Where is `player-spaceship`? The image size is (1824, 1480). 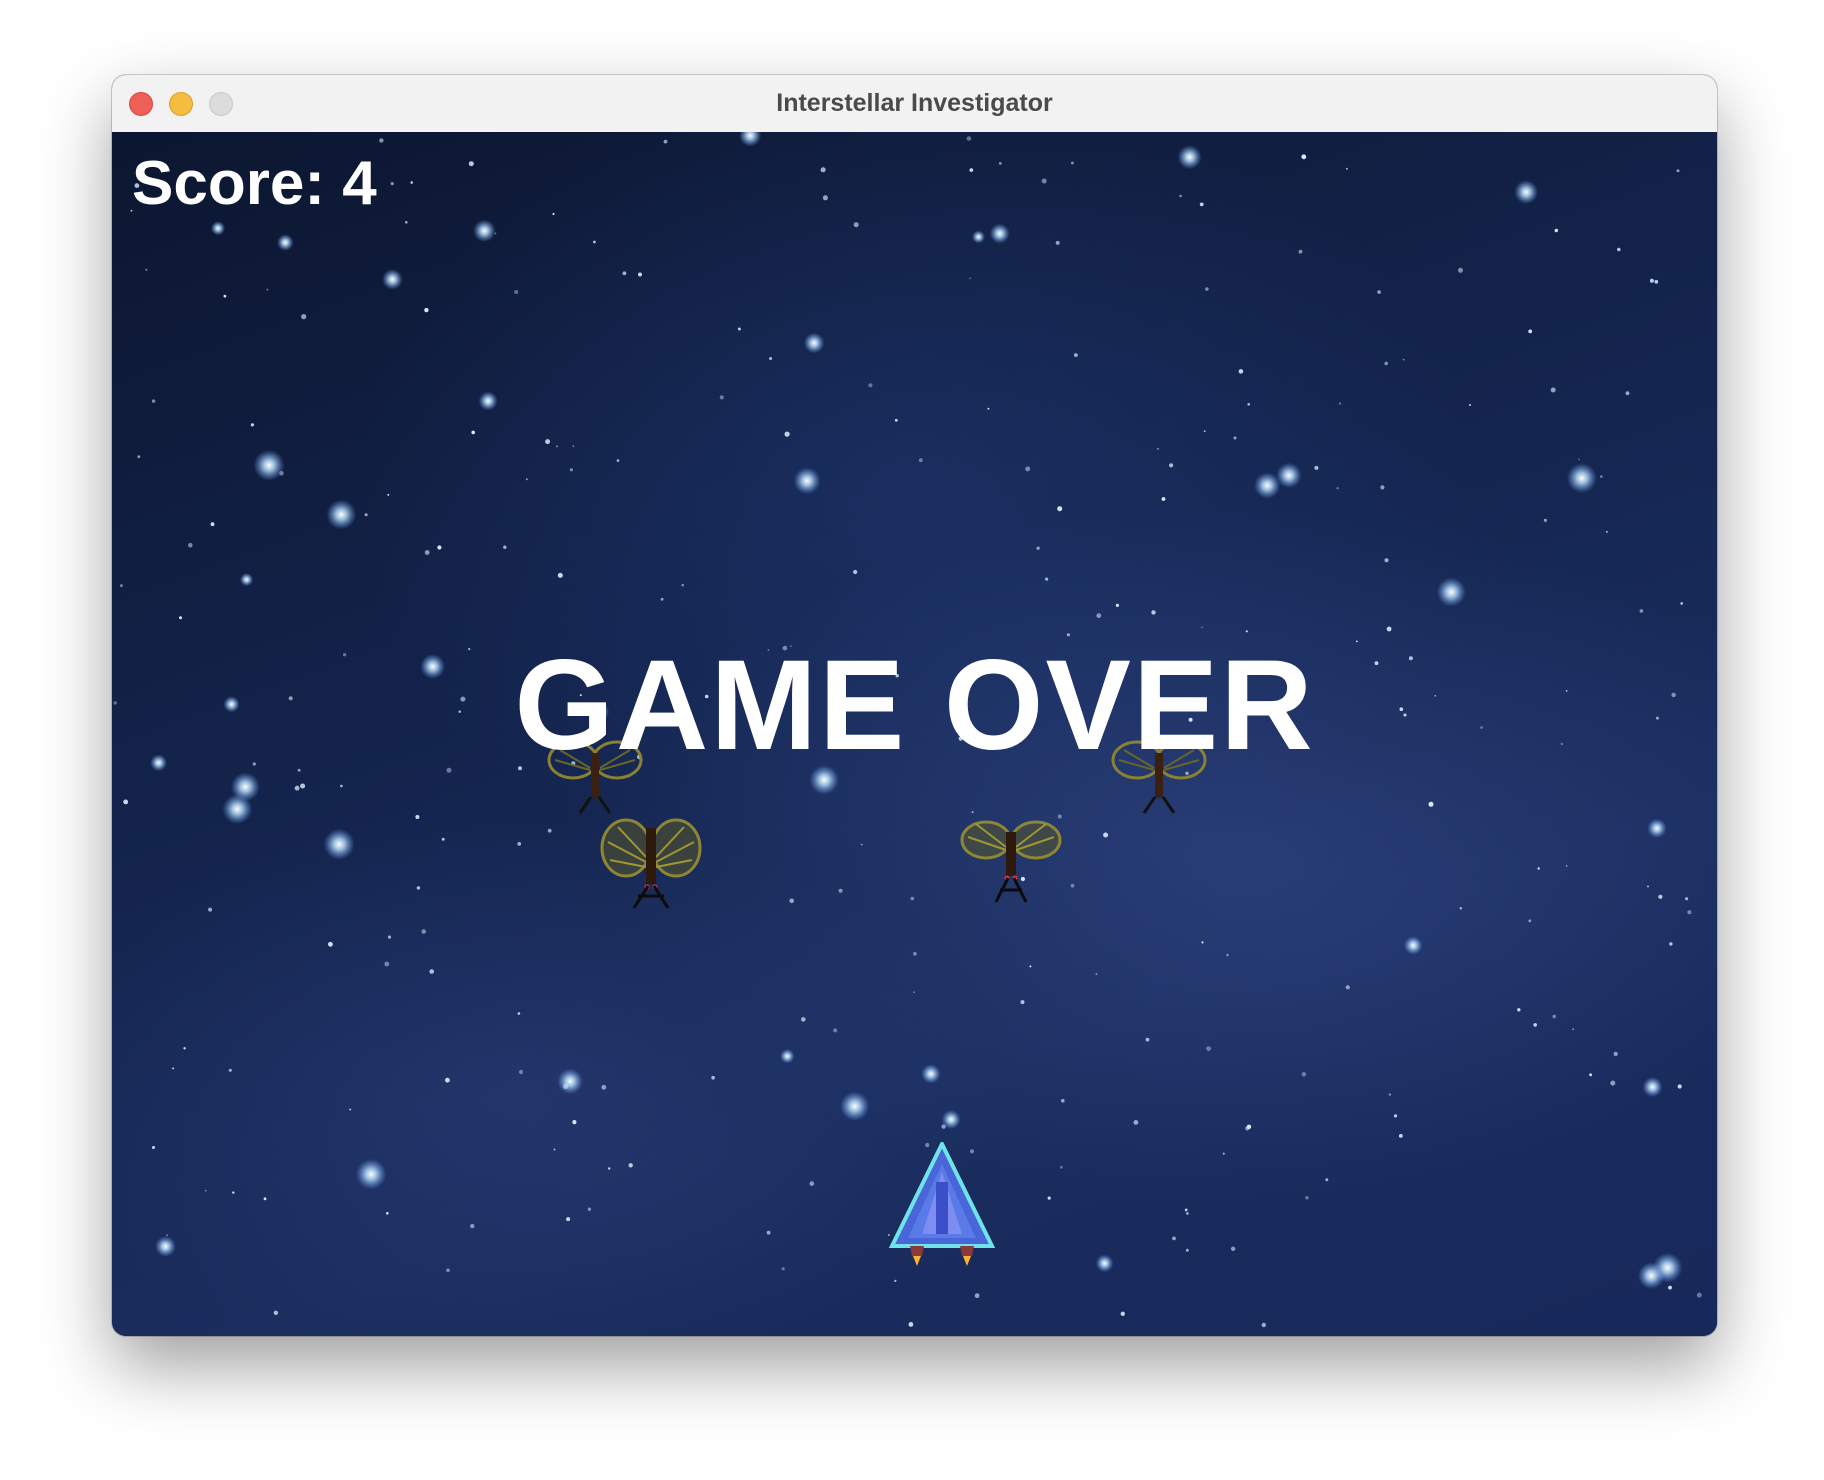
player-spaceship is located at coordinates (942, 1206).